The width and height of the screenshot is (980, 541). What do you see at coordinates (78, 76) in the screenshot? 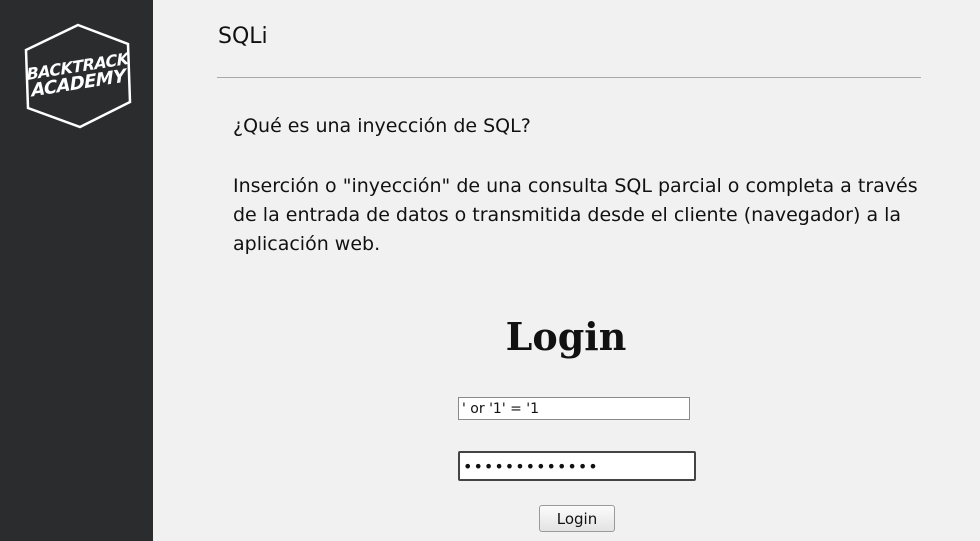
I see `backtrack-academy-logo: BACKTRACK ACADEMY` at bounding box center [78, 76].